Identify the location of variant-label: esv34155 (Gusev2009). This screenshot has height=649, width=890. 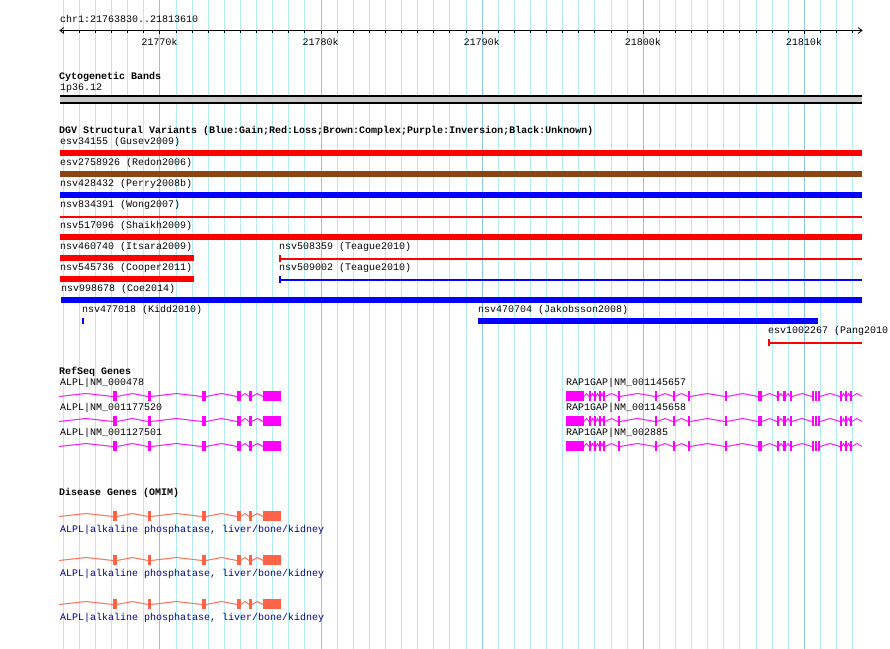
(120, 142).